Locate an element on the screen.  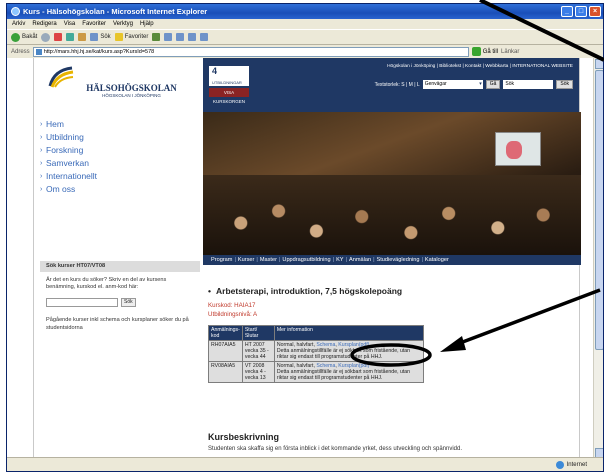
scroll-thumb is located at coordinates (599, 210).